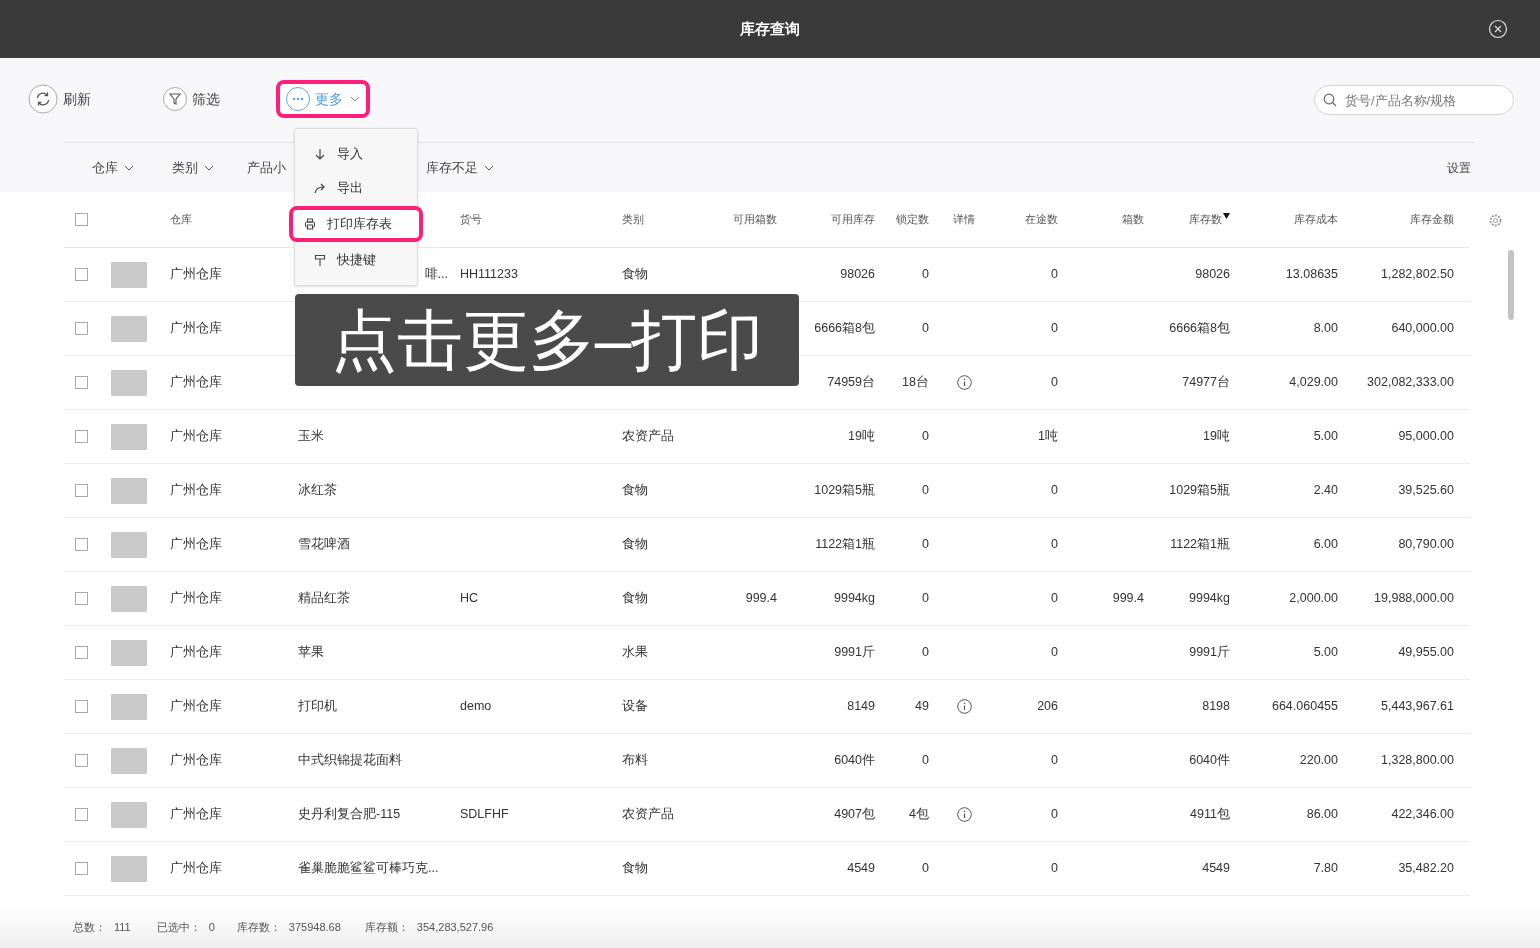 This screenshot has height=948, width=1540. Describe the element at coordinates (1432, 219) in the screenshot. I see `column-header: 库存金额` at that location.